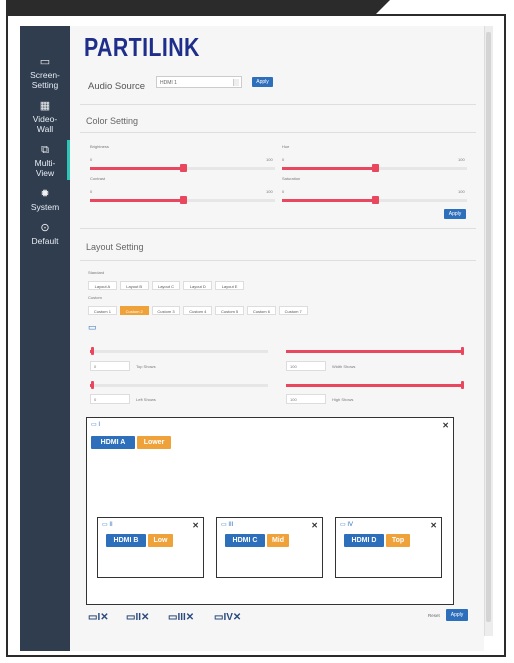  What do you see at coordinates (457, 615) in the screenshot?
I see `layout-apply-button: Apply` at bounding box center [457, 615].